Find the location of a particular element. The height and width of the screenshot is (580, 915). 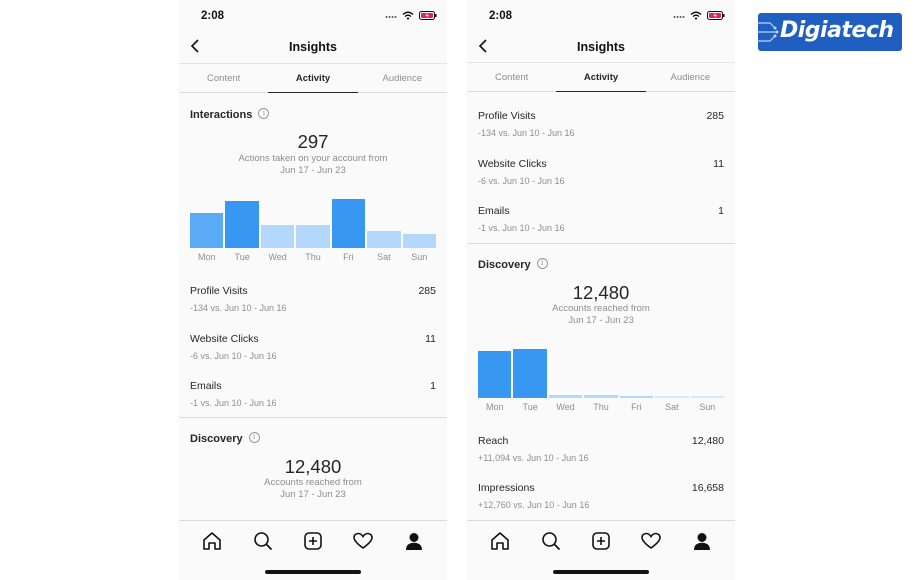

interactions-bar-chart: Mon Tue Wed Thu Fri Sat Sun is located at coordinates (313, 228).